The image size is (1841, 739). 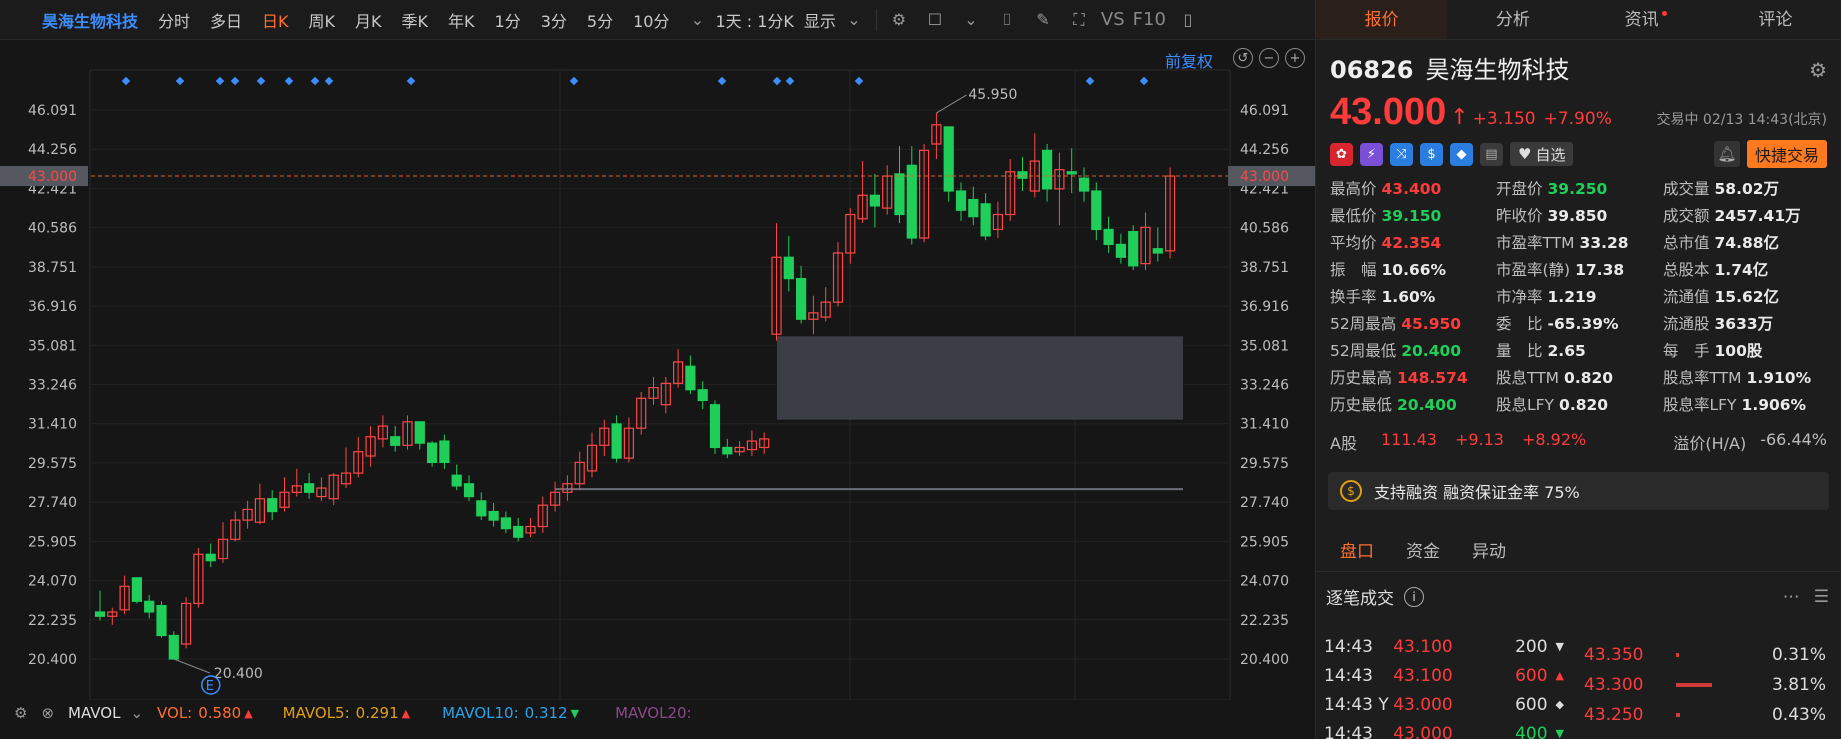 What do you see at coordinates (1423, 551) in the screenshot?
I see `tab-funds: 资金` at bounding box center [1423, 551].